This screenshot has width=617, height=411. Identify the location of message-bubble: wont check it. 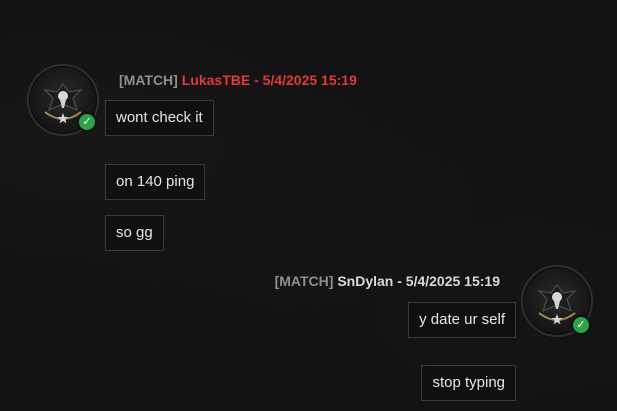
(159, 118).